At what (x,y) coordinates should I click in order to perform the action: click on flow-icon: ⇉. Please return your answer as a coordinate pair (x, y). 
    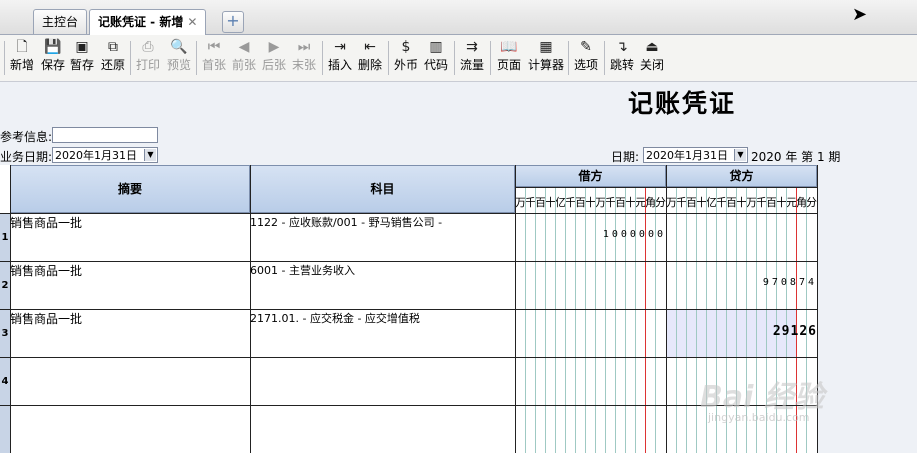
    Looking at the image, I should click on (472, 47).